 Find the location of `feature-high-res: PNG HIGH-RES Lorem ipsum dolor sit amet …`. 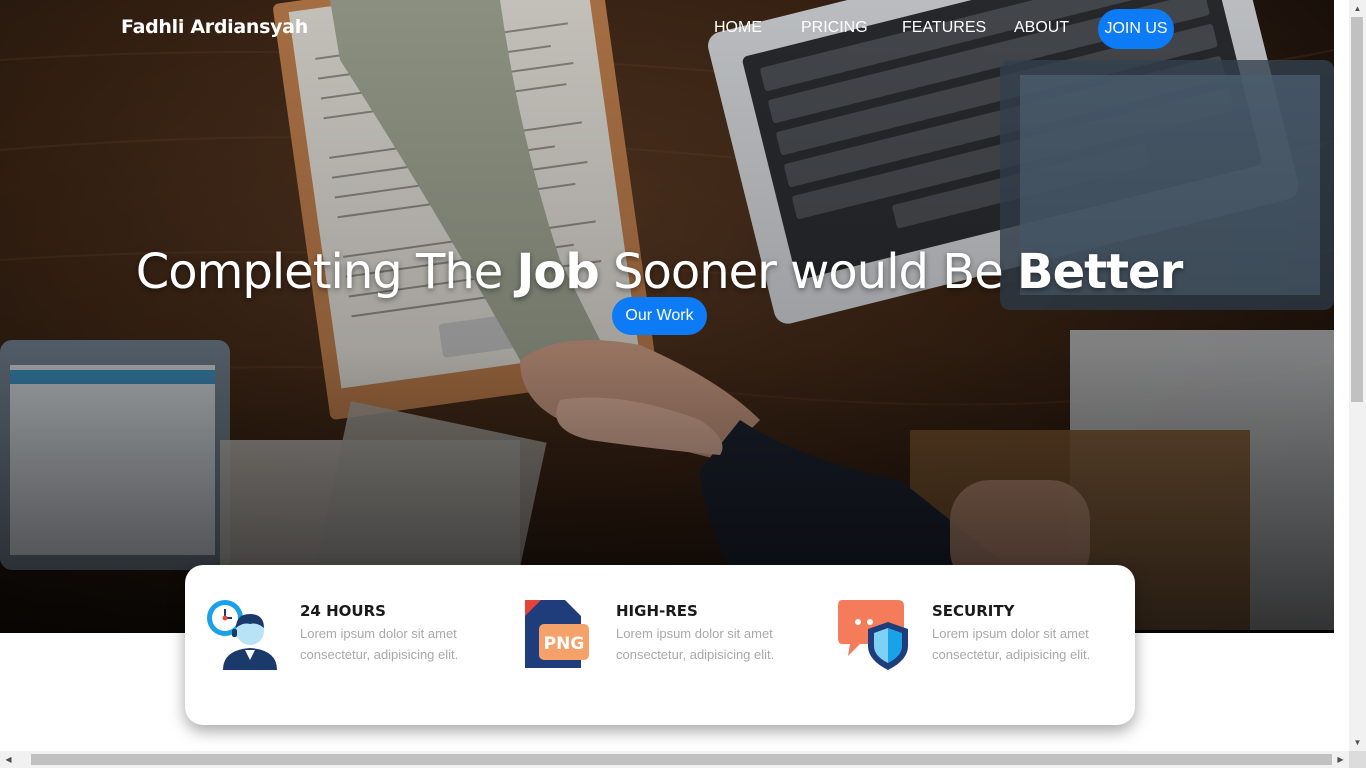

feature-high-res: PNG HIGH-RES Lorem ipsum dolor sit amet … is located at coordinates (668, 645).